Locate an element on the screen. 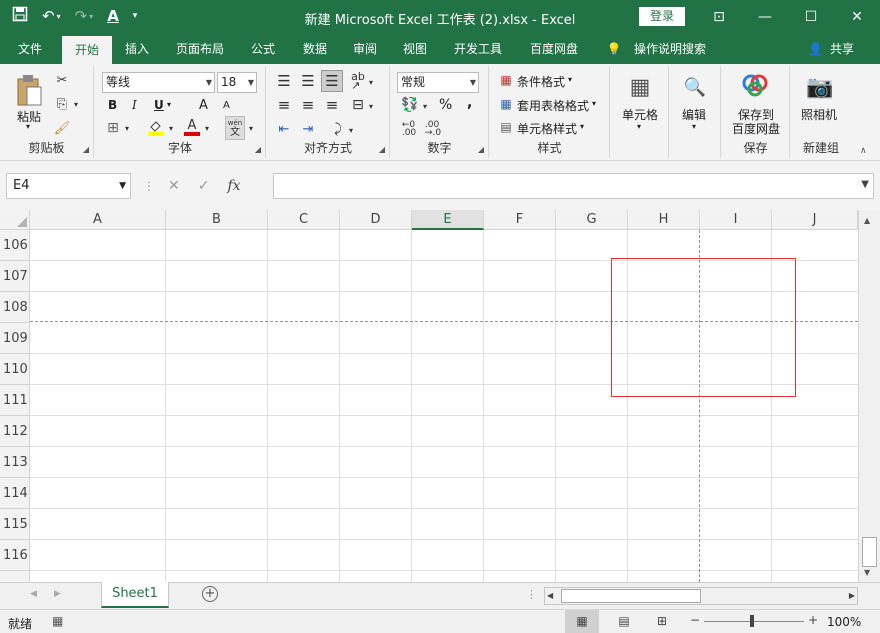  scroll-right-icon: ▶ is located at coordinates (852, 595).